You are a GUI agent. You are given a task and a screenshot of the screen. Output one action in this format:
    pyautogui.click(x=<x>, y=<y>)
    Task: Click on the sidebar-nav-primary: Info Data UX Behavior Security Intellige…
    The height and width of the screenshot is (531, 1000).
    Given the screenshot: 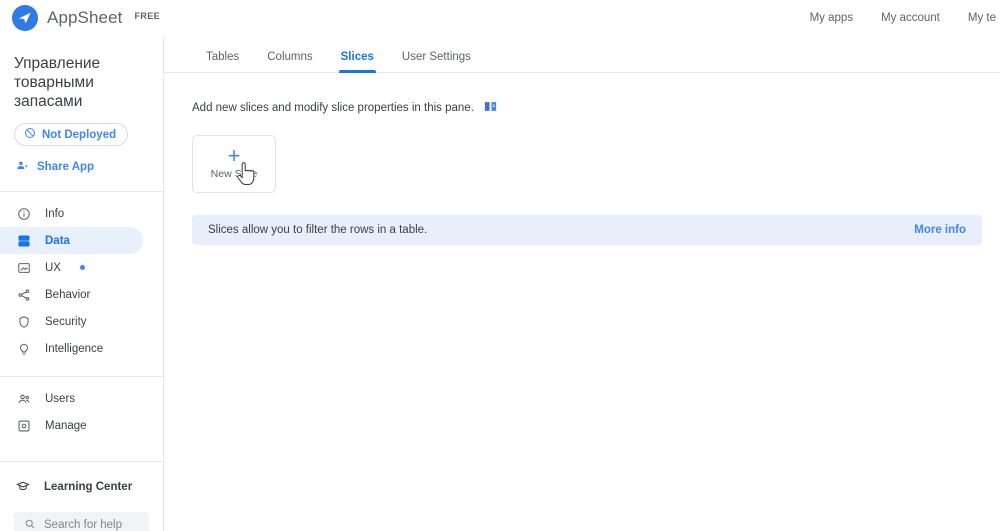 What is the action you would take?
    pyautogui.click(x=81, y=277)
    